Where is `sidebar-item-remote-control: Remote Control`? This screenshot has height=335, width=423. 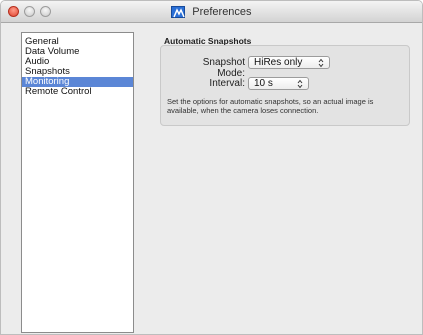
sidebar-item-remote-control: Remote Control is located at coordinates (77, 92).